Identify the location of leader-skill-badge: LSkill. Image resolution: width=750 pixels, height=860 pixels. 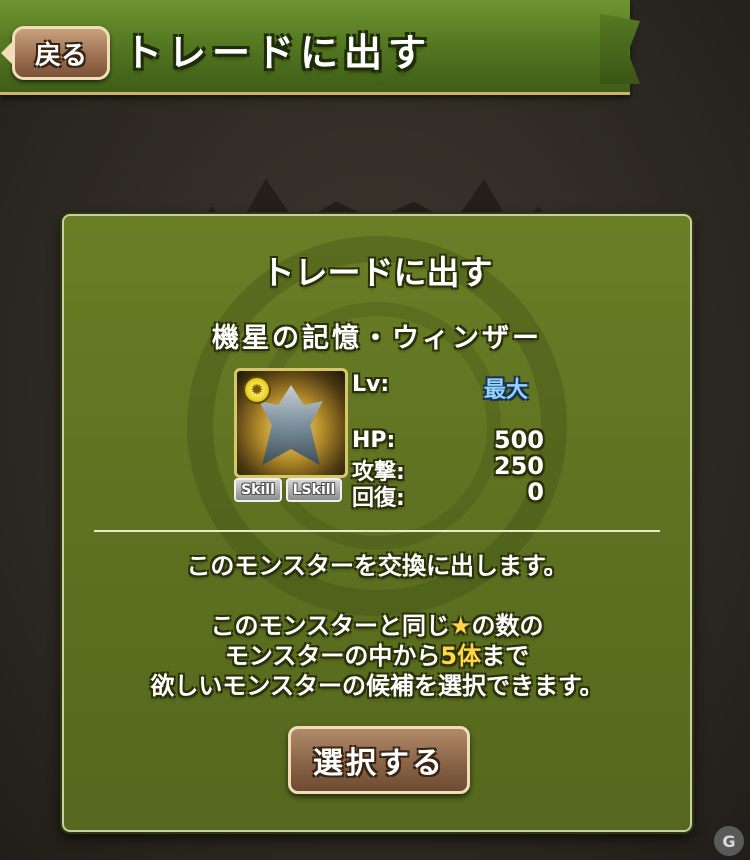
(314, 490).